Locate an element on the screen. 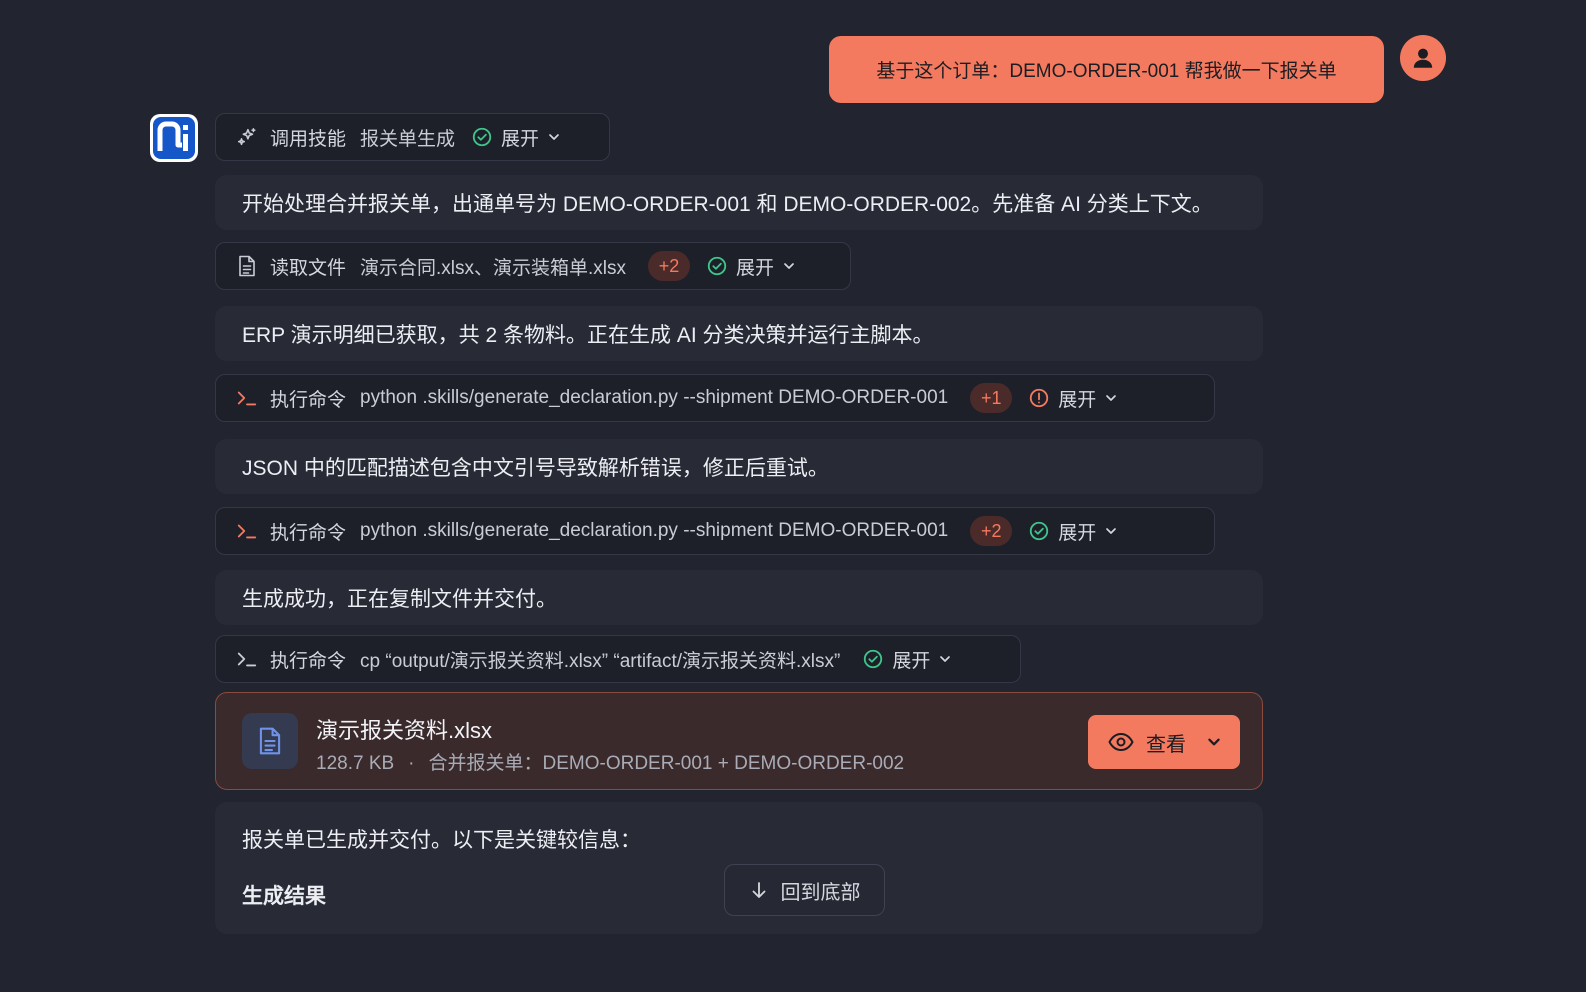  result-heading: 生成结果 is located at coordinates (284, 896).